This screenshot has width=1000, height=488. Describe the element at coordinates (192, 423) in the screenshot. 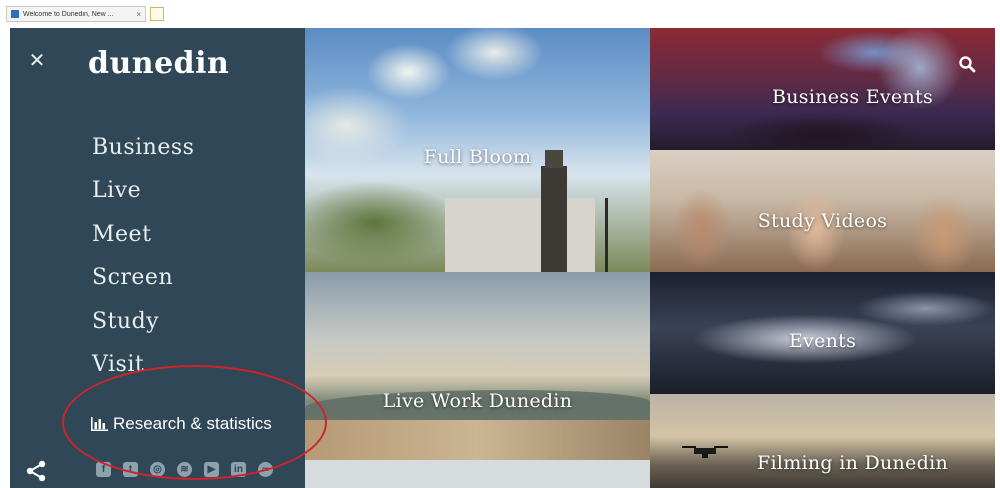

I see `research-statistics-label: Research & statistics` at that location.